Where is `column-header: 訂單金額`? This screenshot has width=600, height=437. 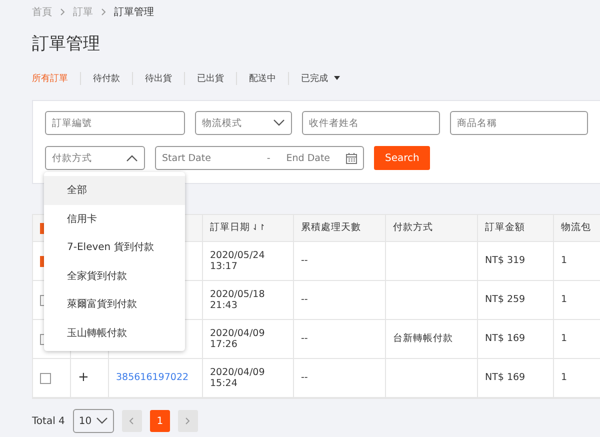 column-header: 訂單金額 is located at coordinates (505, 228).